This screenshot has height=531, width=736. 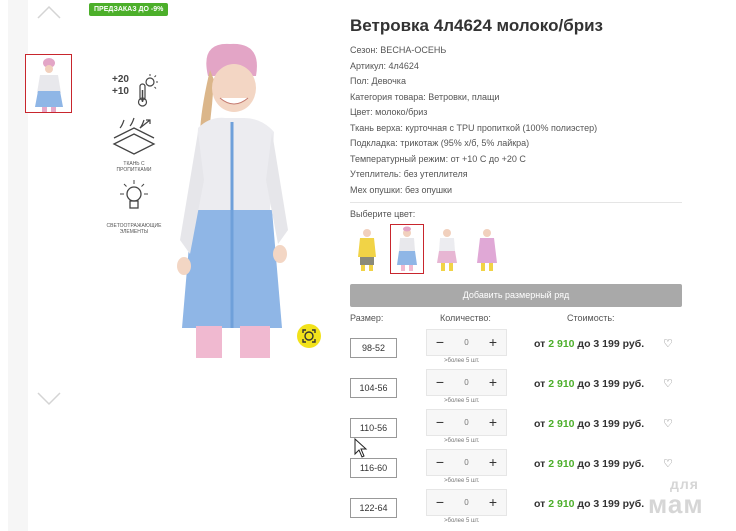 I want to click on spec-article: Артикул: 4л4624, so click(x=384, y=65).